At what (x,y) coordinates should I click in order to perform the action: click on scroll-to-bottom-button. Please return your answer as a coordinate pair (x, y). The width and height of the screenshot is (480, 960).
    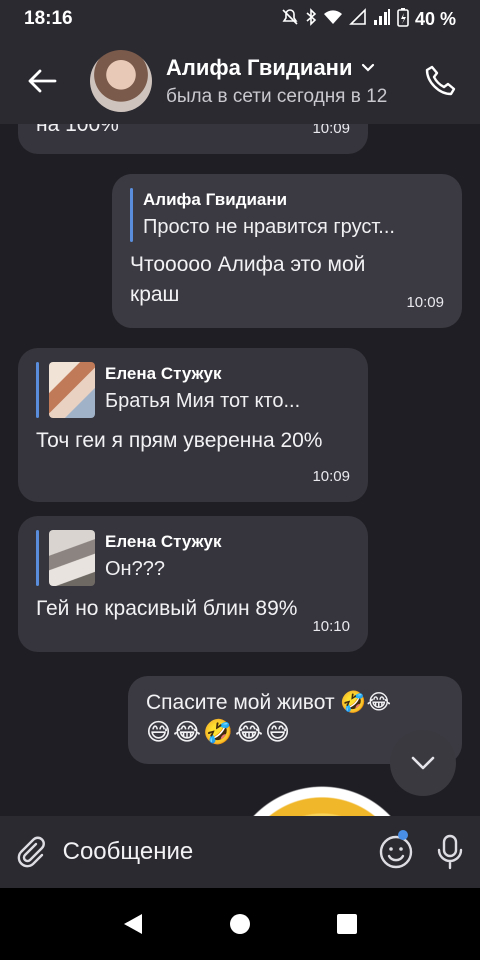
    Looking at the image, I should click on (423, 763).